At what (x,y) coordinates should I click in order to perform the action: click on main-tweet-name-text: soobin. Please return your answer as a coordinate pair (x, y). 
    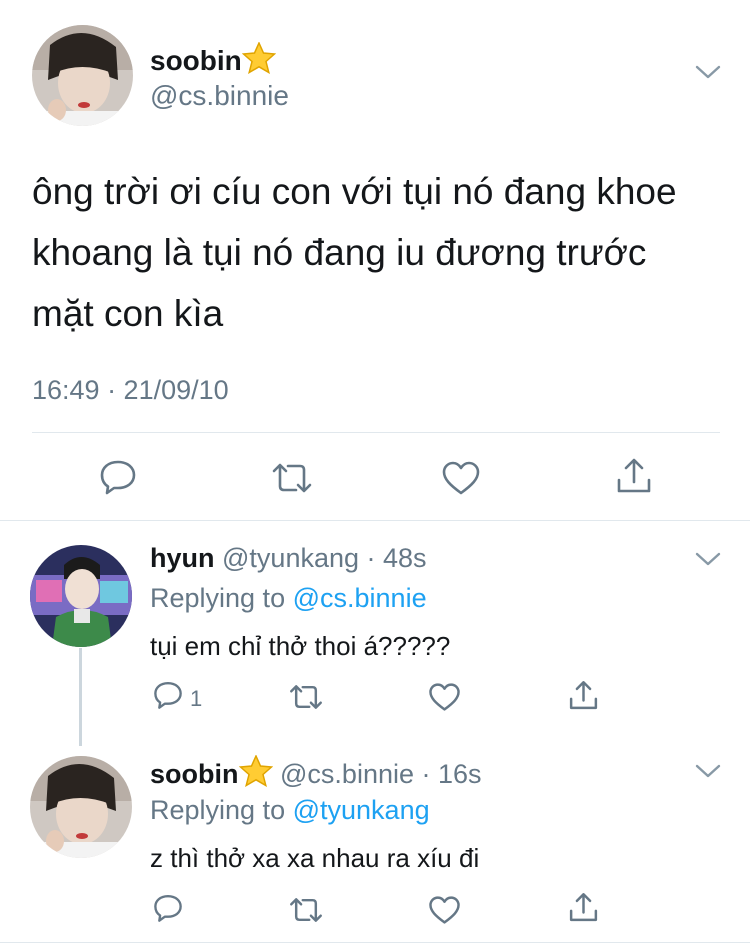
    Looking at the image, I should click on (196, 60).